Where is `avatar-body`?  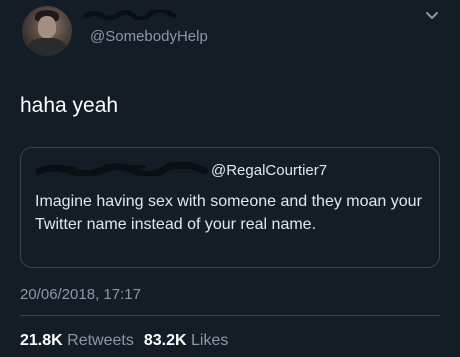 avatar-body is located at coordinates (47, 47).